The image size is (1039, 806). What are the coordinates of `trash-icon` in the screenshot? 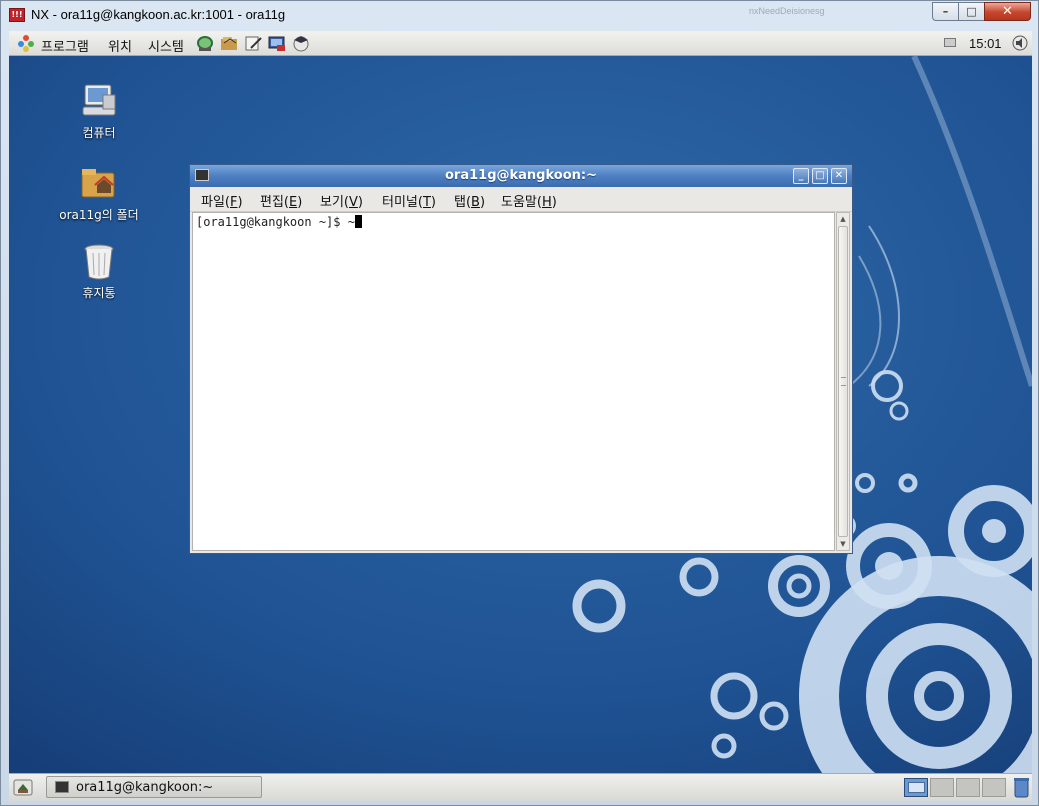 It's located at (99, 262).